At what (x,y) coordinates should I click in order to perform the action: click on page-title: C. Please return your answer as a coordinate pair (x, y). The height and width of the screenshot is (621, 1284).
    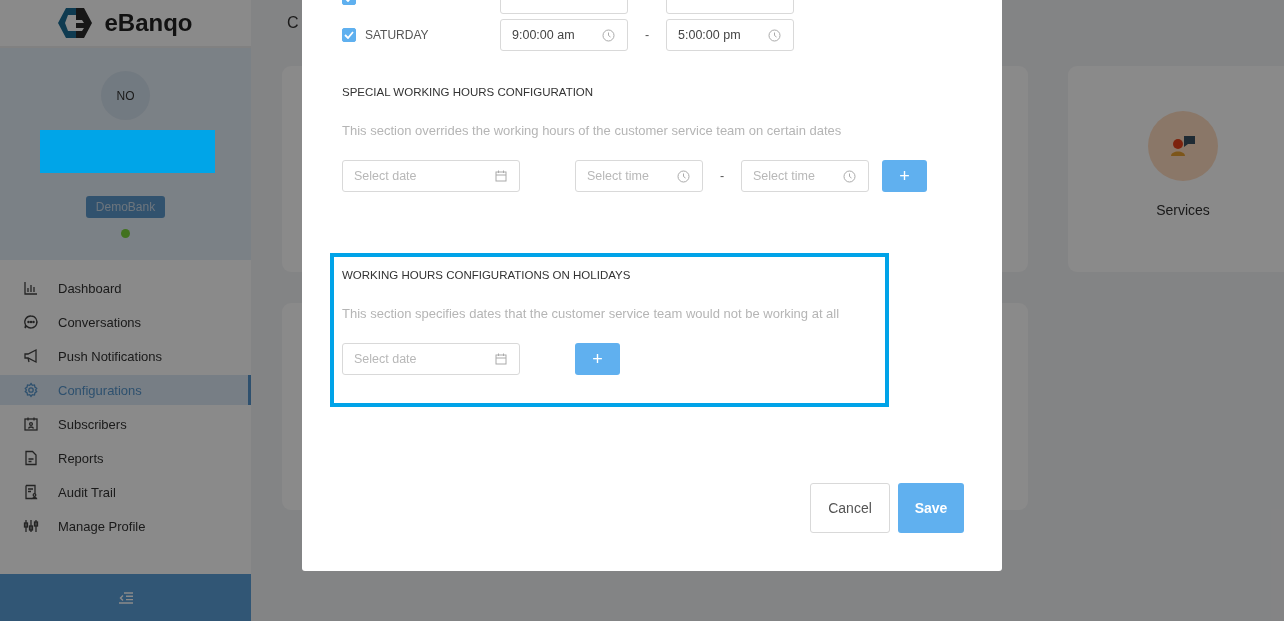
    Looking at the image, I should click on (293, 22).